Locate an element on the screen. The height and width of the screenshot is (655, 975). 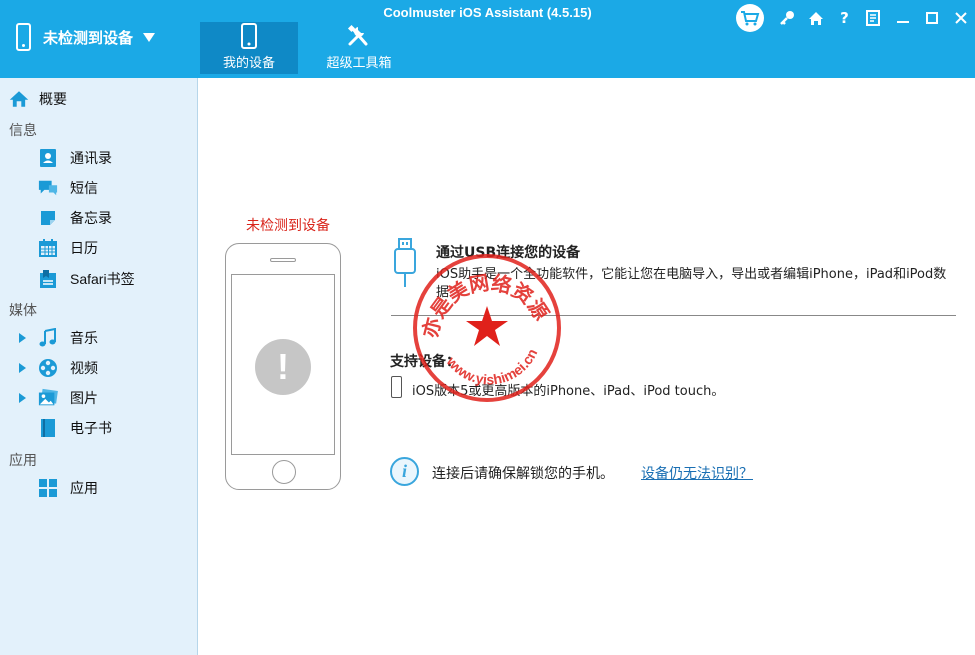
film-reel-icon is located at coordinates (48, 368).